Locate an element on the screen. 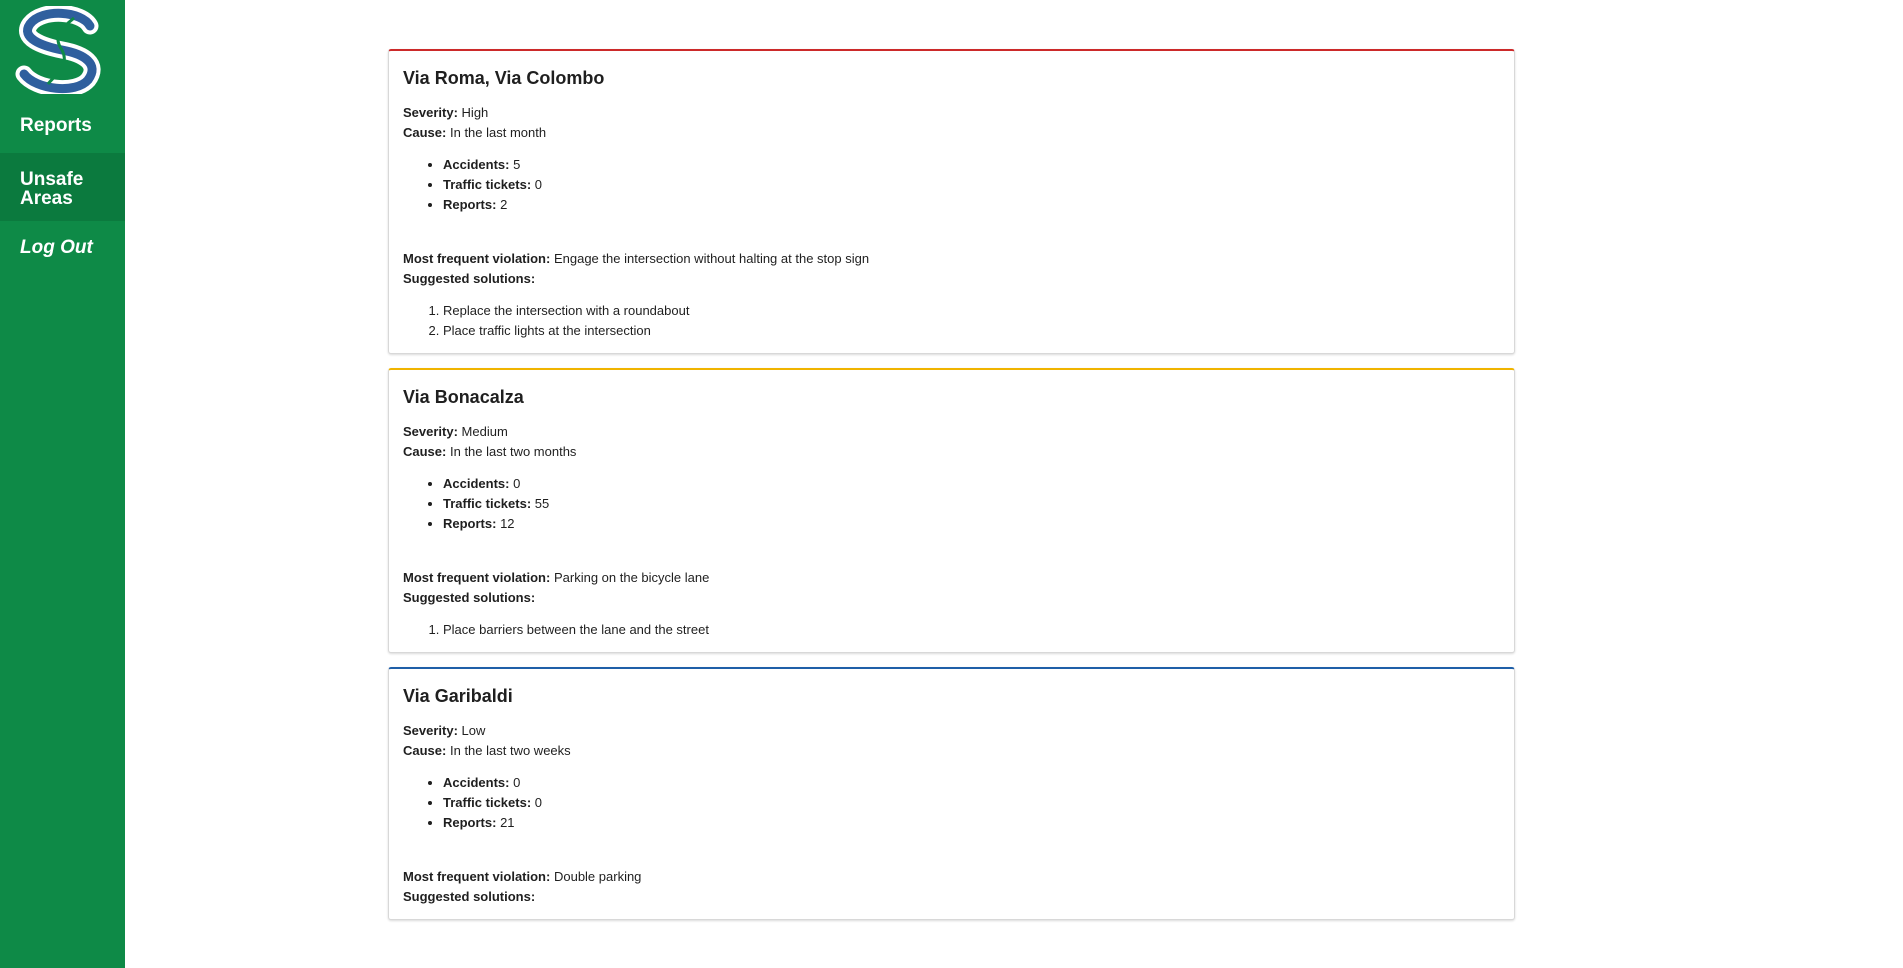  stat-reports: Reports: 21 is located at coordinates (971, 823).